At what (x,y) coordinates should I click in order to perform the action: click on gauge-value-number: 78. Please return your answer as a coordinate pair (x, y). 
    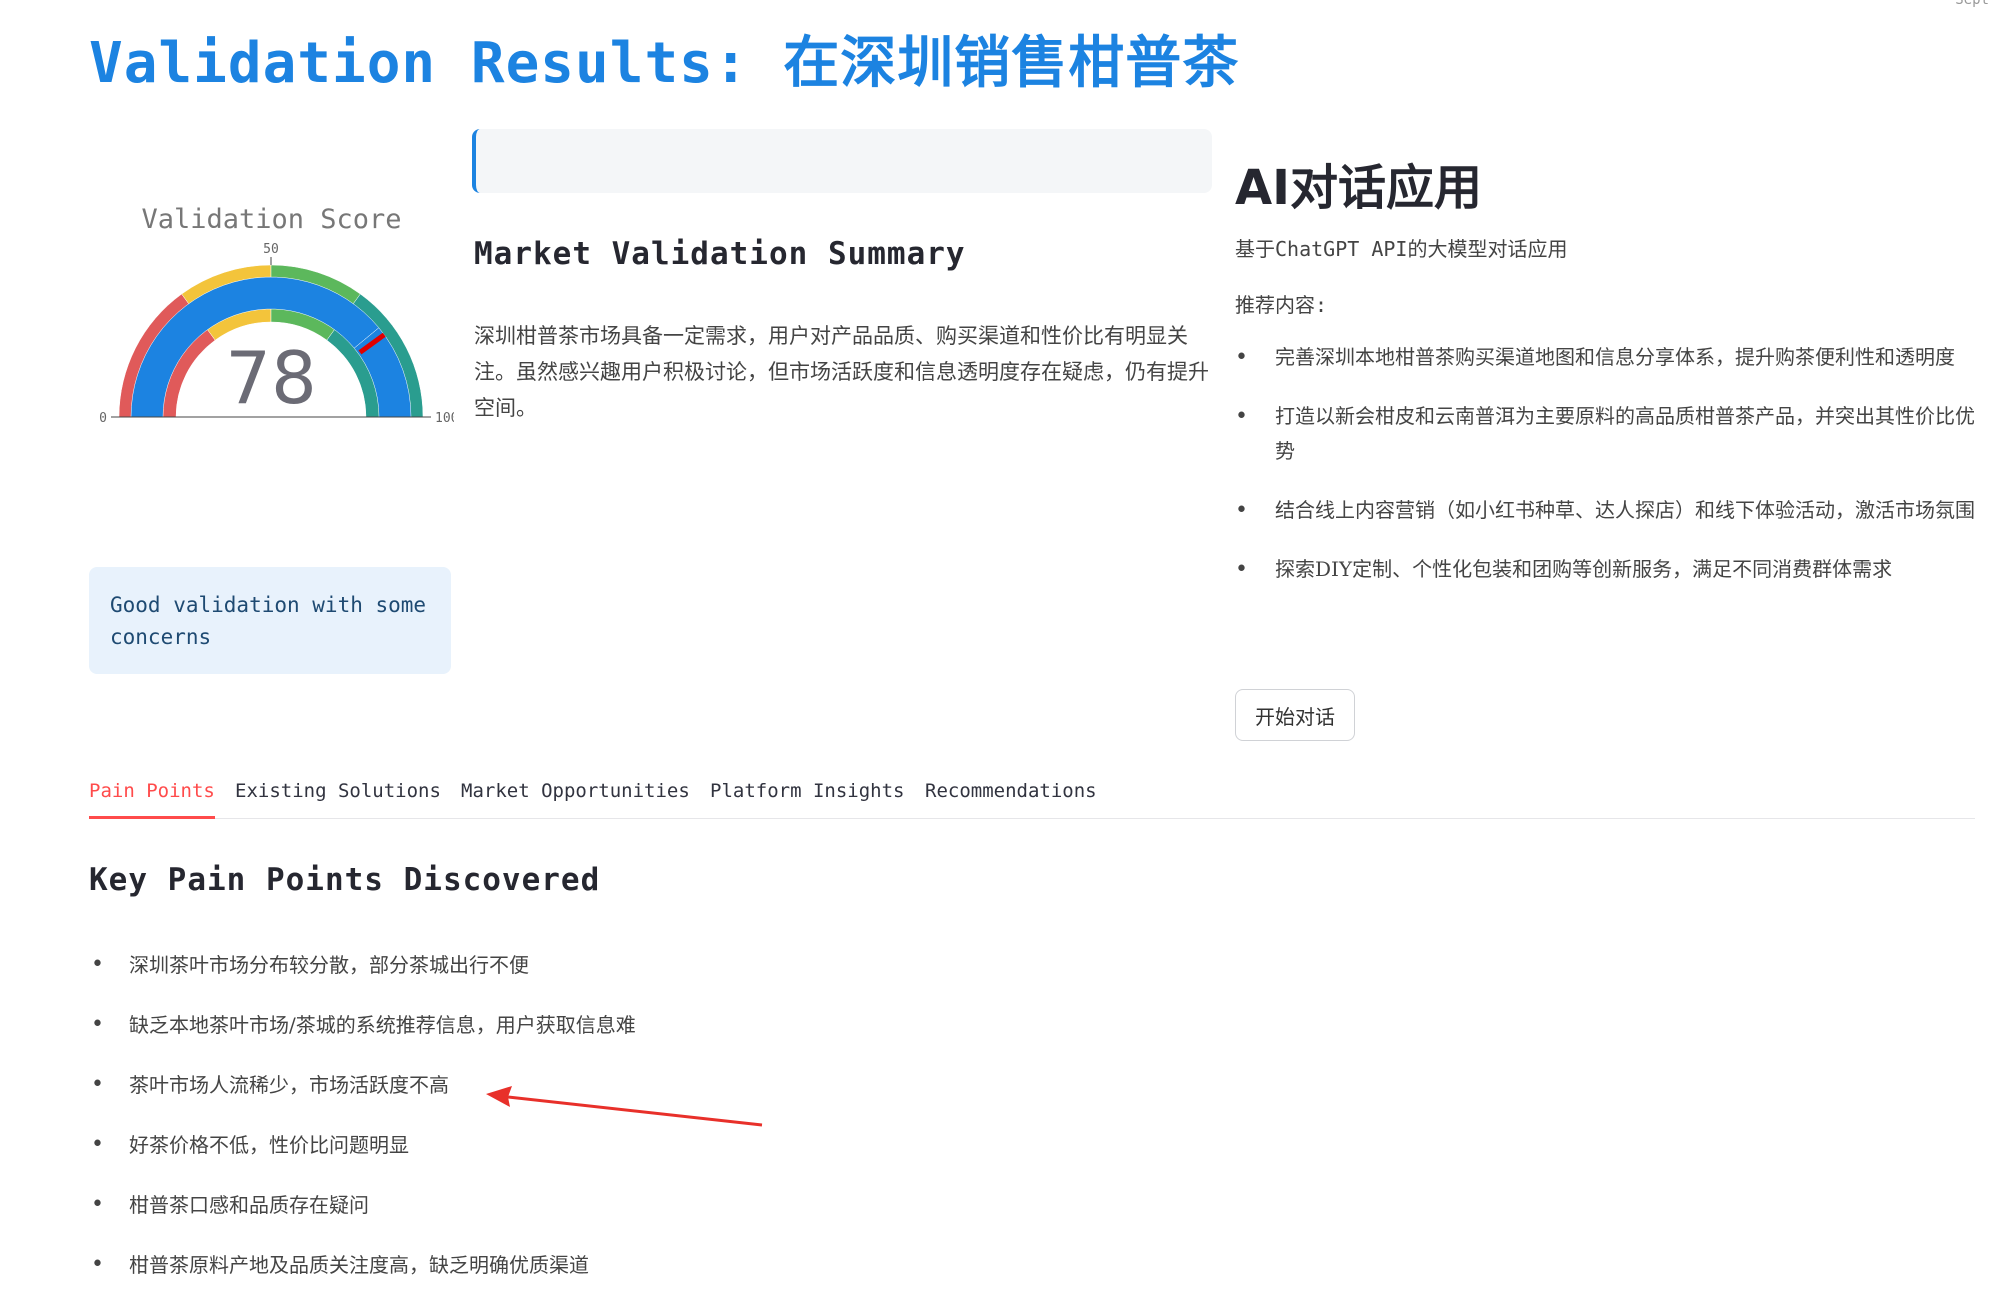
    Looking at the image, I should click on (271, 378).